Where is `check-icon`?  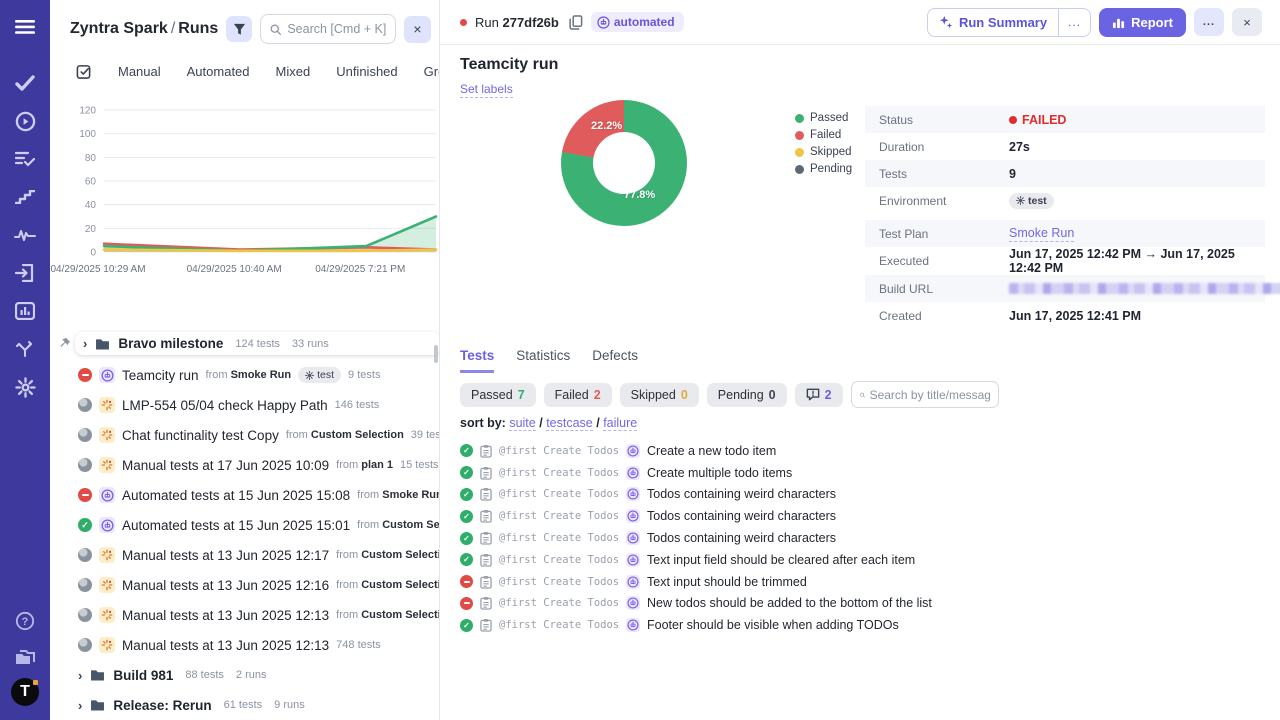
check-icon is located at coordinates (25, 83).